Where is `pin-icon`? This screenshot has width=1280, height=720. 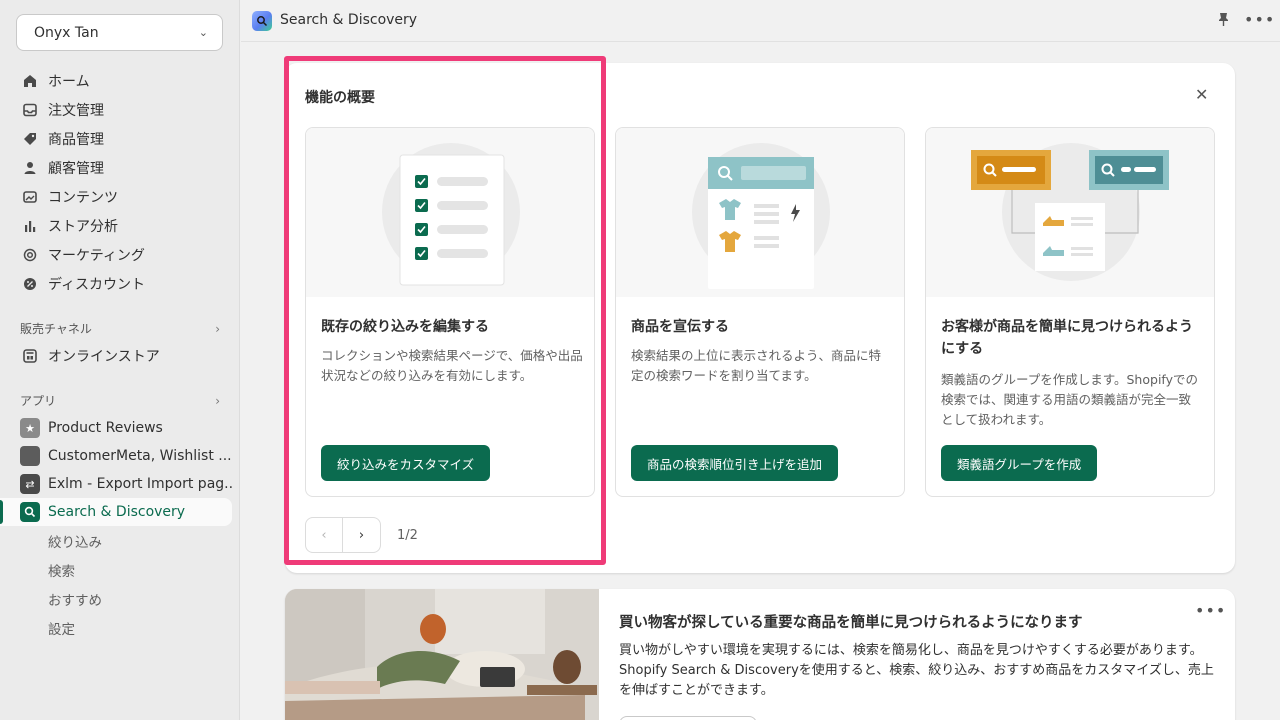 pin-icon is located at coordinates (1223, 21).